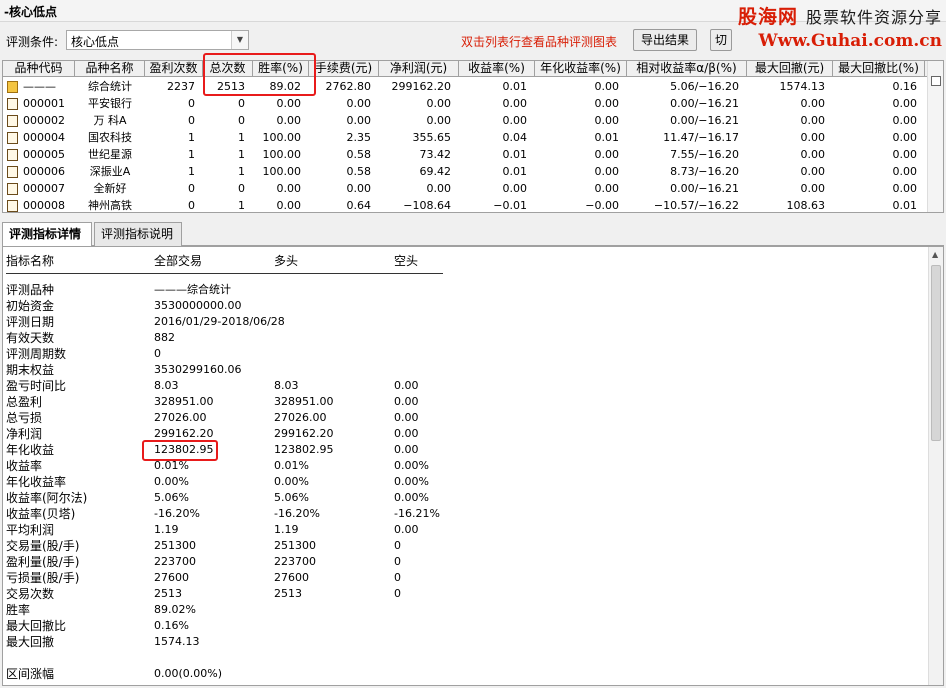 Image resolution: width=946 pixels, height=688 pixels. What do you see at coordinates (110, 188) in the screenshot?
I see `cell-name: 全新好` at bounding box center [110, 188].